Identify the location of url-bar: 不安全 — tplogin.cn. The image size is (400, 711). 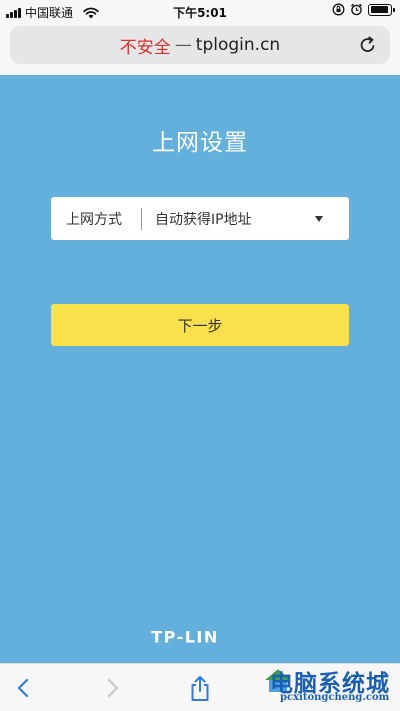
(200, 45).